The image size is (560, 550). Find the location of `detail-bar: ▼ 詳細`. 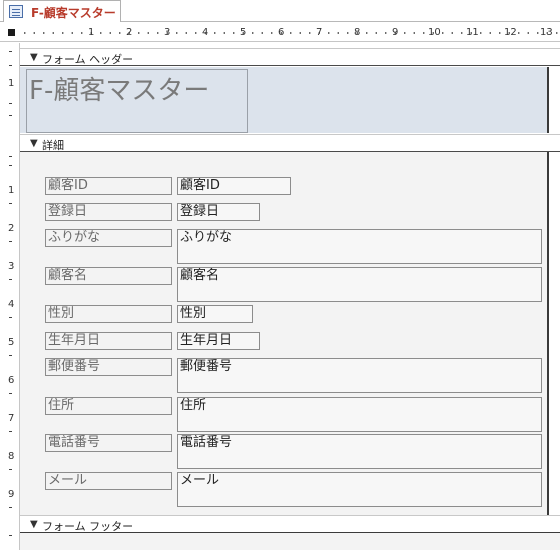

detail-bar: ▼ 詳細 is located at coordinates (290, 143).